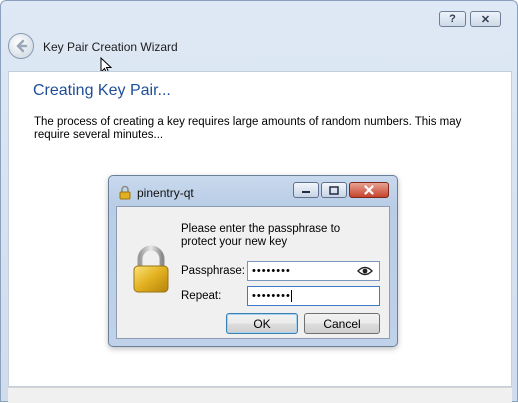 The height and width of the screenshot is (403, 518). I want to click on dialog-title: pinentry-qt, so click(165, 193).